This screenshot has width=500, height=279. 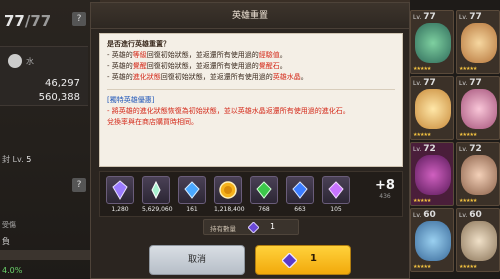 I want to click on refund-item: 663, so click(x=300, y=196).